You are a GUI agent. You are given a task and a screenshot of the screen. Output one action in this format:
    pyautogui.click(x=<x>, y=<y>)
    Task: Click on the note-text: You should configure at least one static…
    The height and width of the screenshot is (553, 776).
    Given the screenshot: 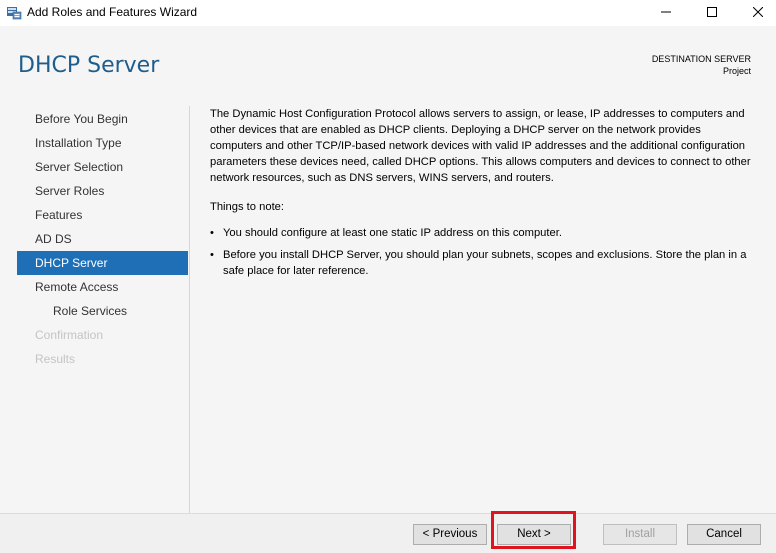 What is the action you would take?
    pyautogui.click(x=392, y=233)
    